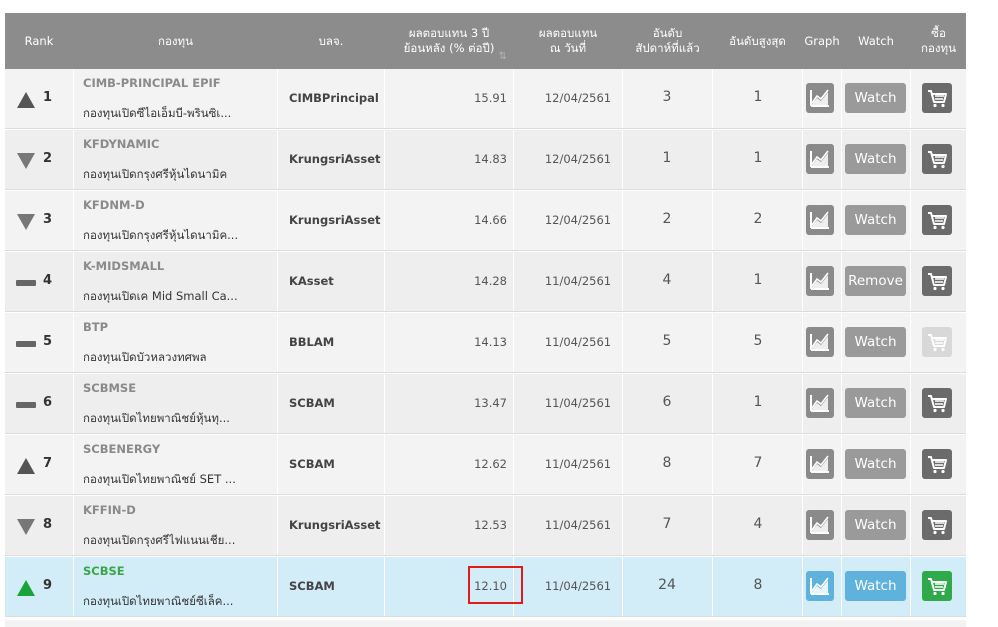 This screenshot has width=998, height=627. I want to click on week-rank: 8, so click(667, 463).